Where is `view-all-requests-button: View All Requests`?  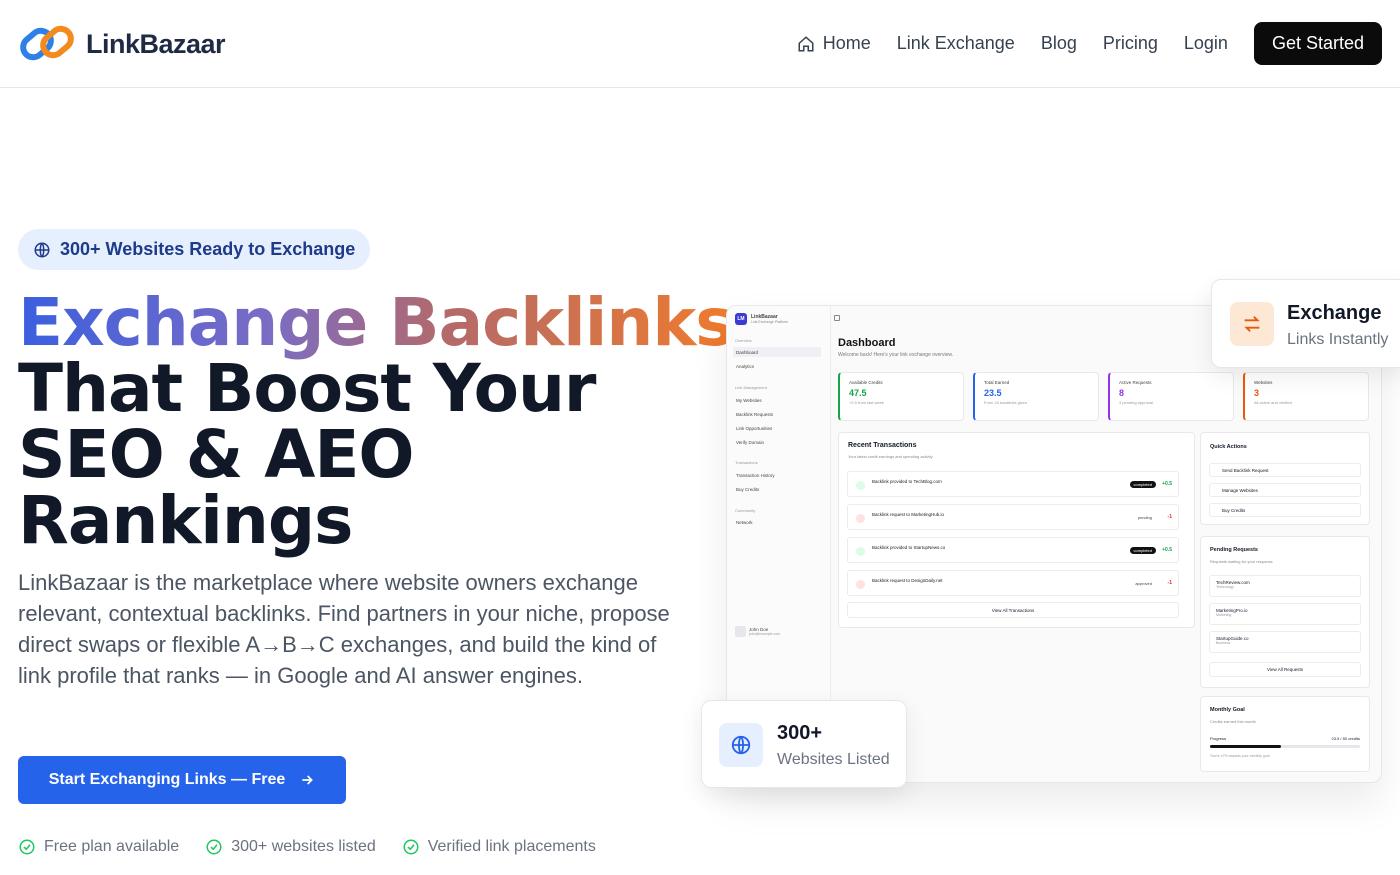
view-all-requests-button: View All Requests is located at coordinates (1285, 669).